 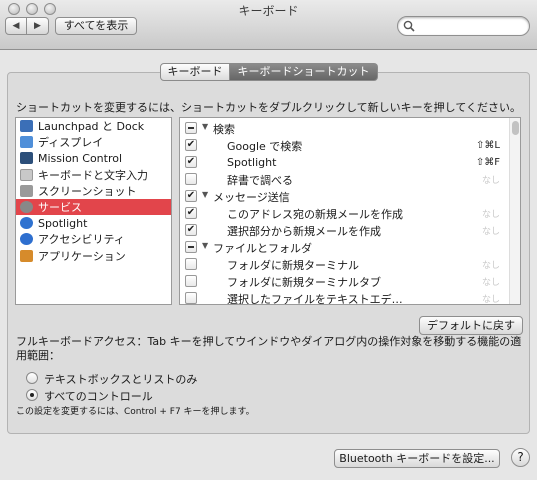 I want to click on category-label: アプリケーション, so click(x=82, y=256).